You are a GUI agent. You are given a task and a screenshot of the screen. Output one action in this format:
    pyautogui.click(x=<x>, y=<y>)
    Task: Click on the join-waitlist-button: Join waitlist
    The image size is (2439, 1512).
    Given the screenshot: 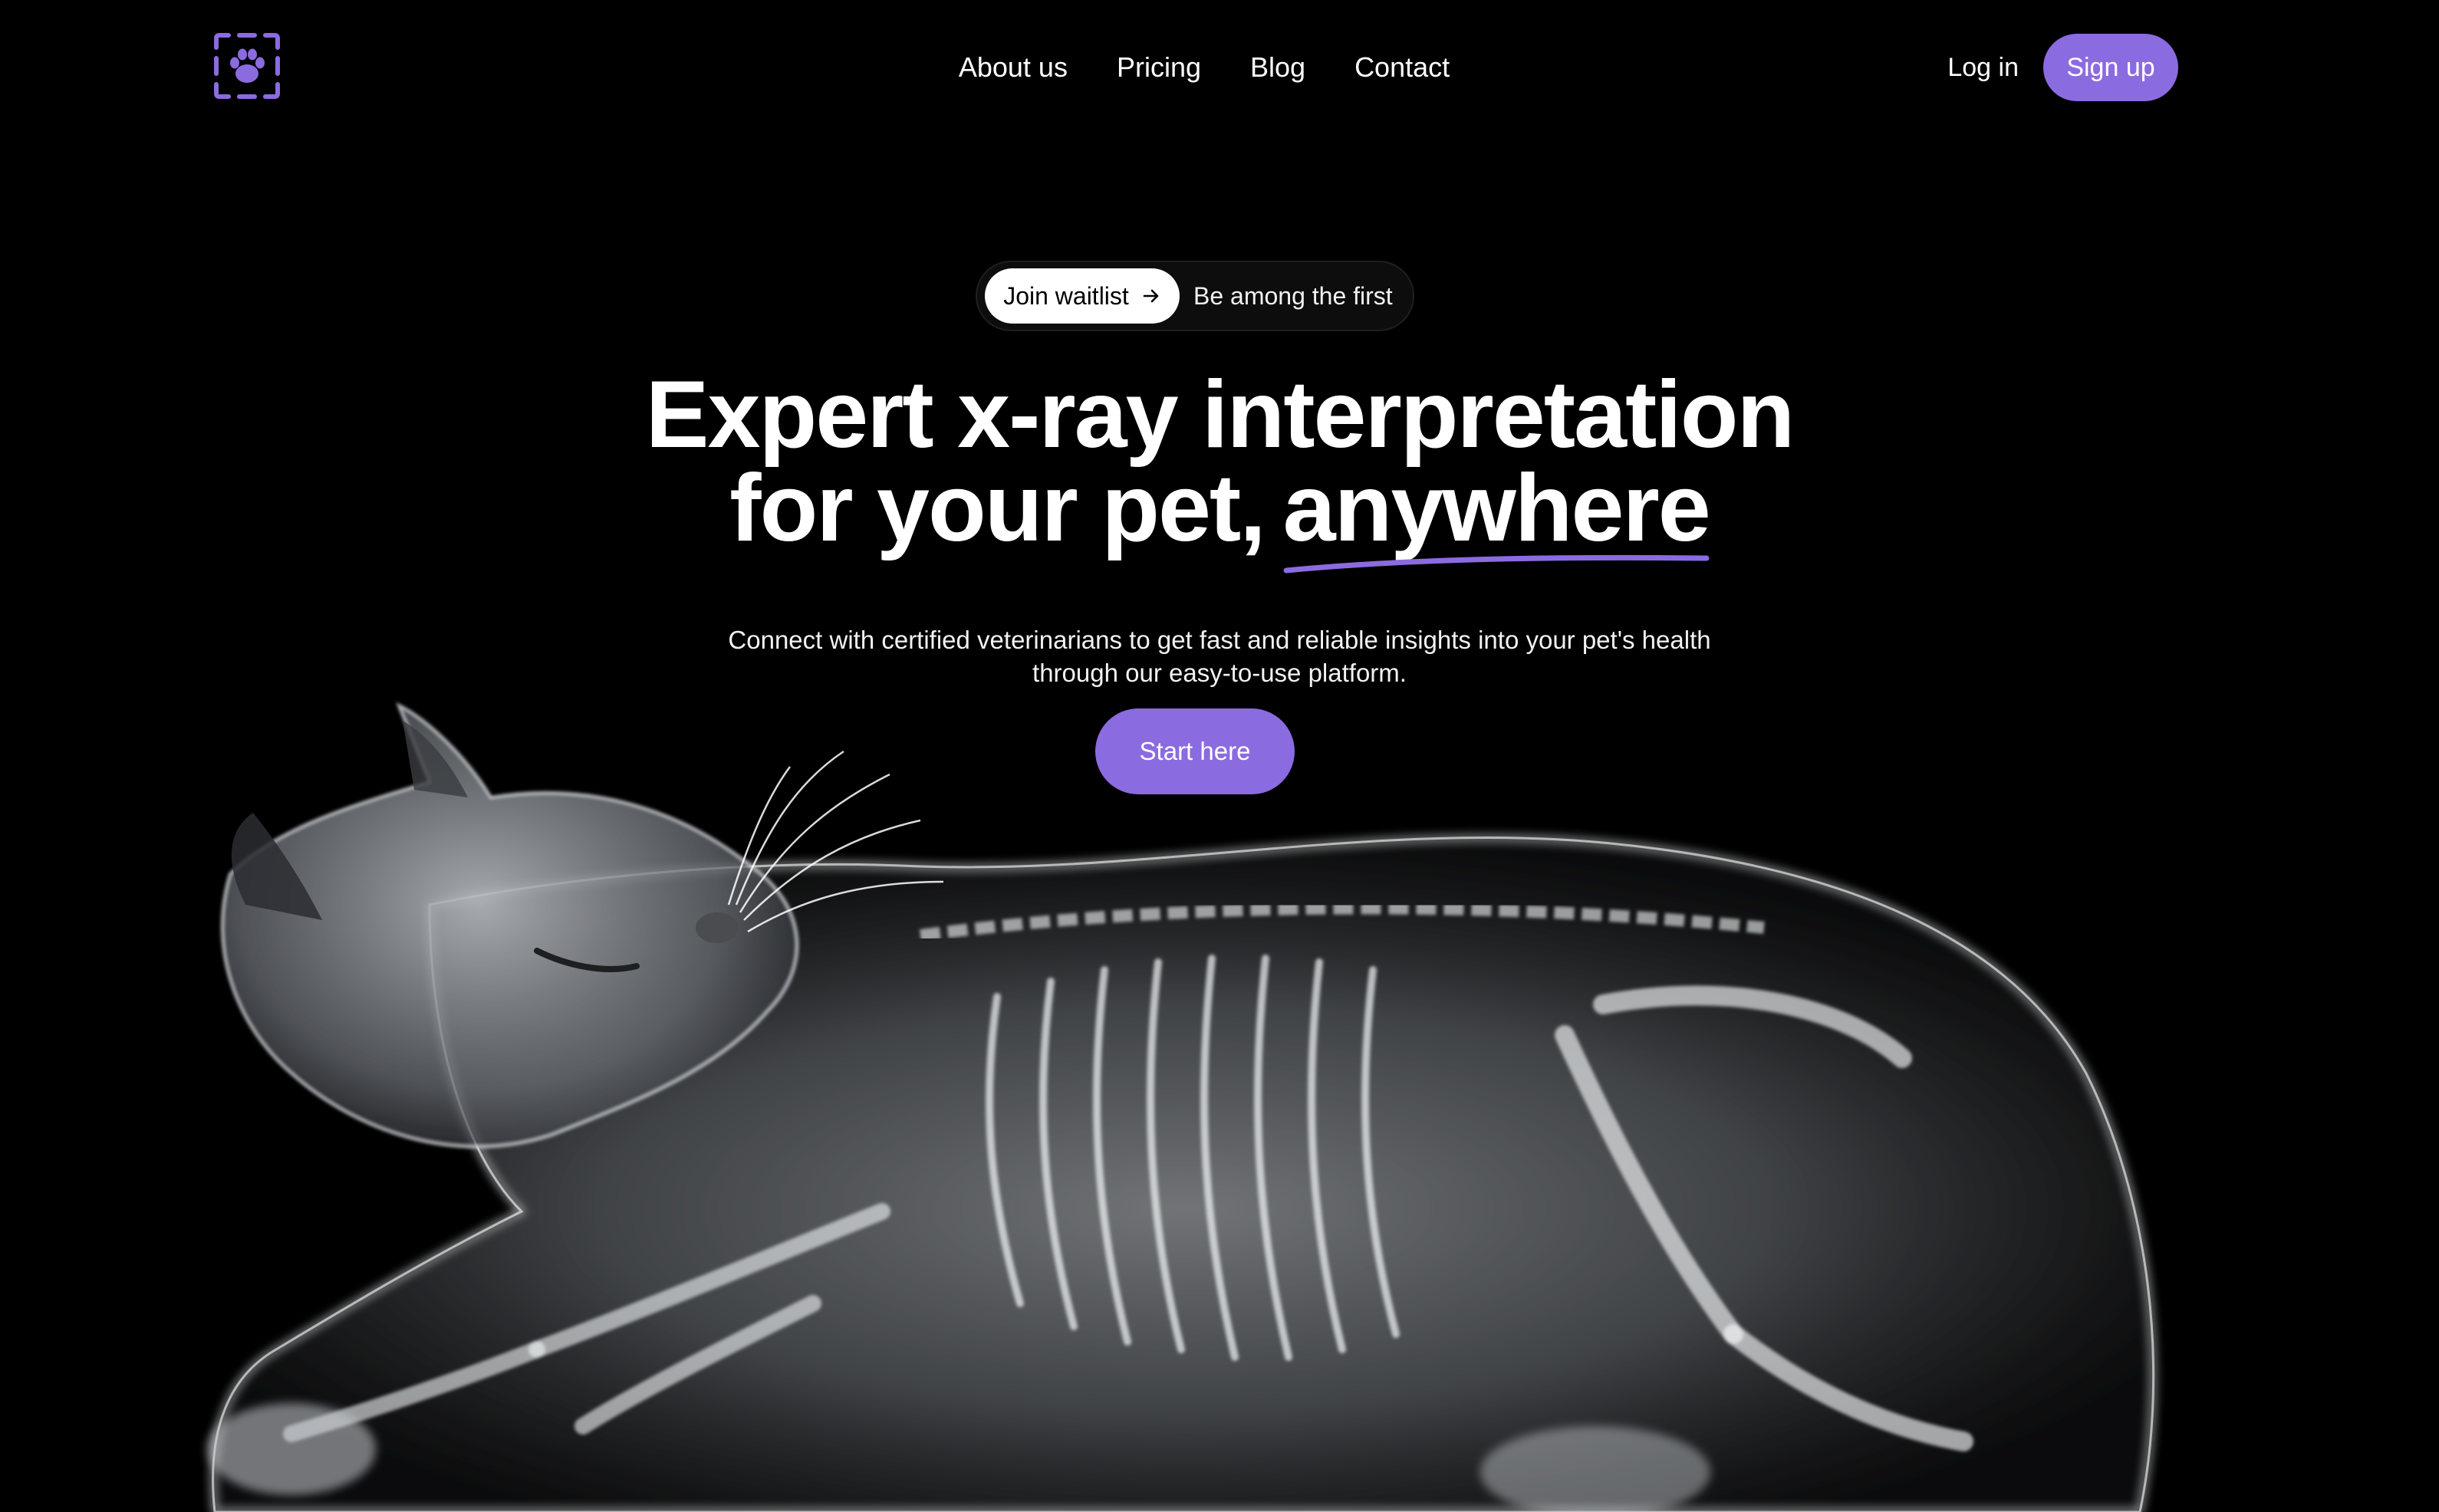 What is the action you would take?
    pyautogui.click(x=1082, y=296)
    